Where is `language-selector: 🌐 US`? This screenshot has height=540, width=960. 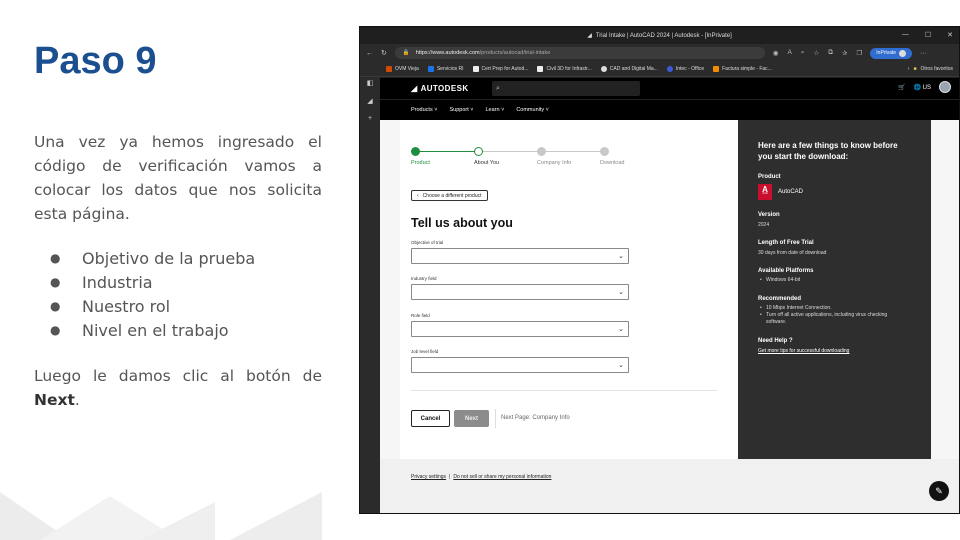 language-selector: 🌐 US is located at coordinates (923, 87).